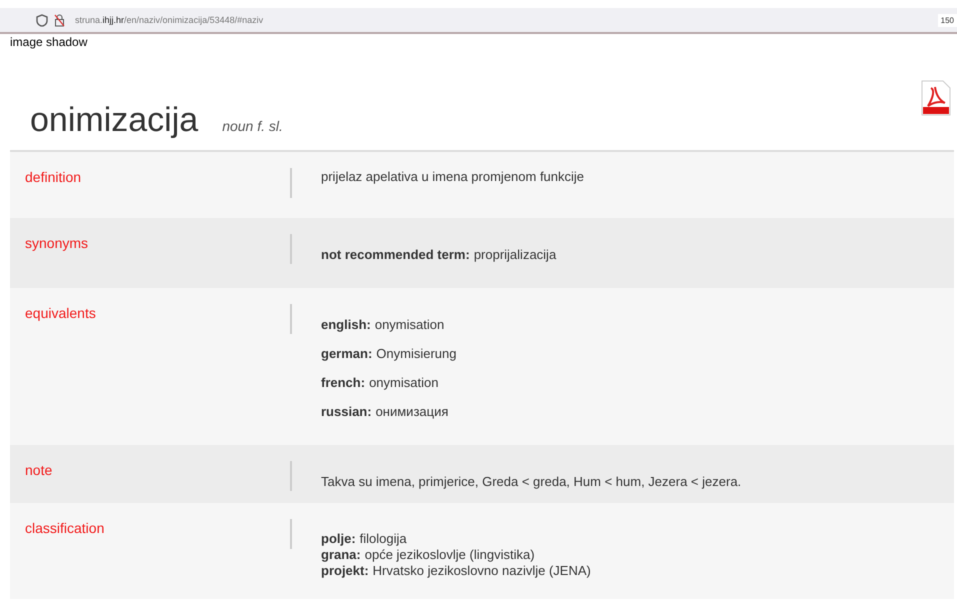  Describe the element at coordinates (388, 353) in the screenshot. I see `entry-text: german: Onymisierung` at that location.